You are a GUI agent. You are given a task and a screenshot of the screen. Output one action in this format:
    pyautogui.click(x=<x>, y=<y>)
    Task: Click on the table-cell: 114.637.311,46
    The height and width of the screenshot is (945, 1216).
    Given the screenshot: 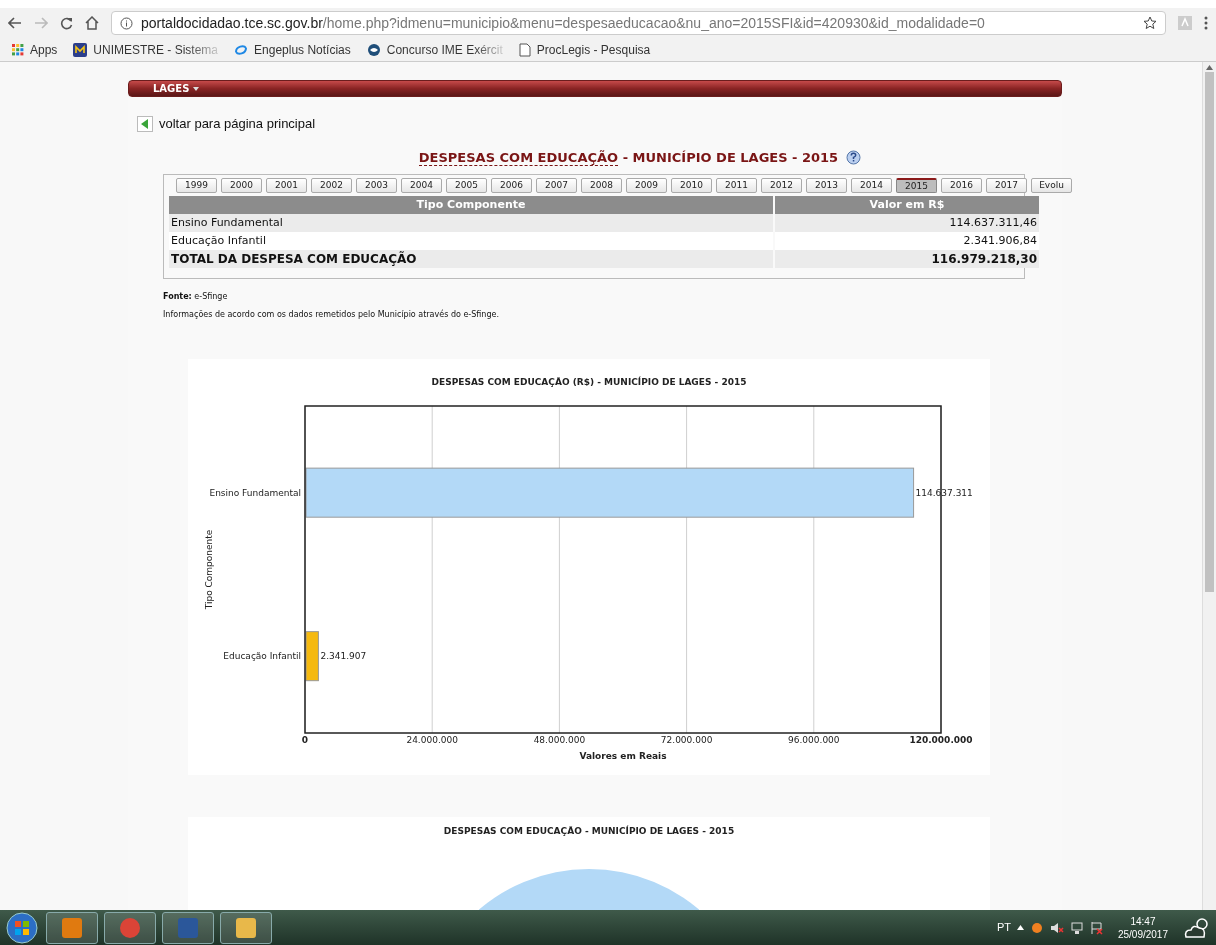 What is the action you would take?
    pyautogui.click(x=907, y=223)
    